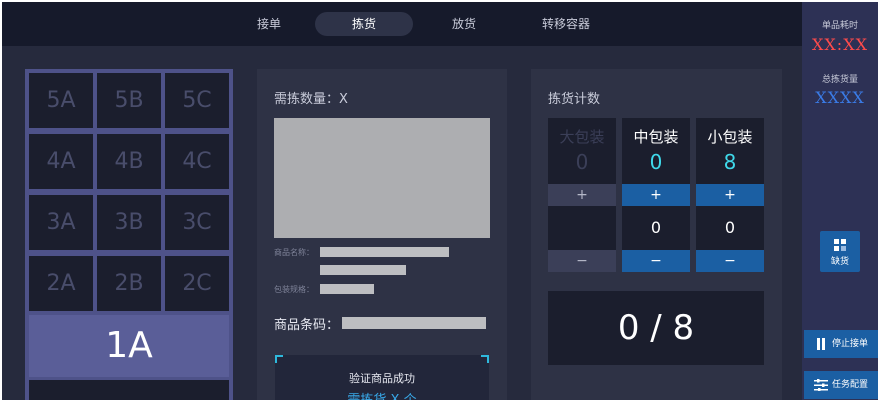 The width and height of the screenshot is (880, 400). I want to click on task-config-label: 任务配置, so click(850, 385).